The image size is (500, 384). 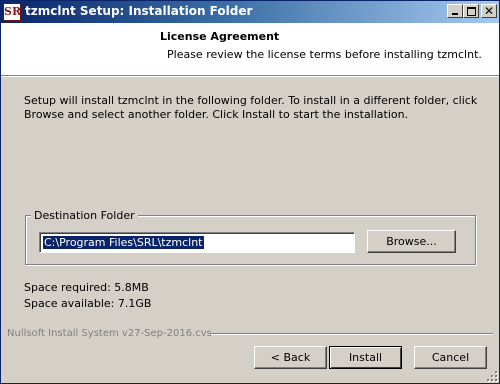 What do you see at coordinates (450, 357) in the screenshot?
I see `cancel-button: Cancel` at bounding box center [450, 357].